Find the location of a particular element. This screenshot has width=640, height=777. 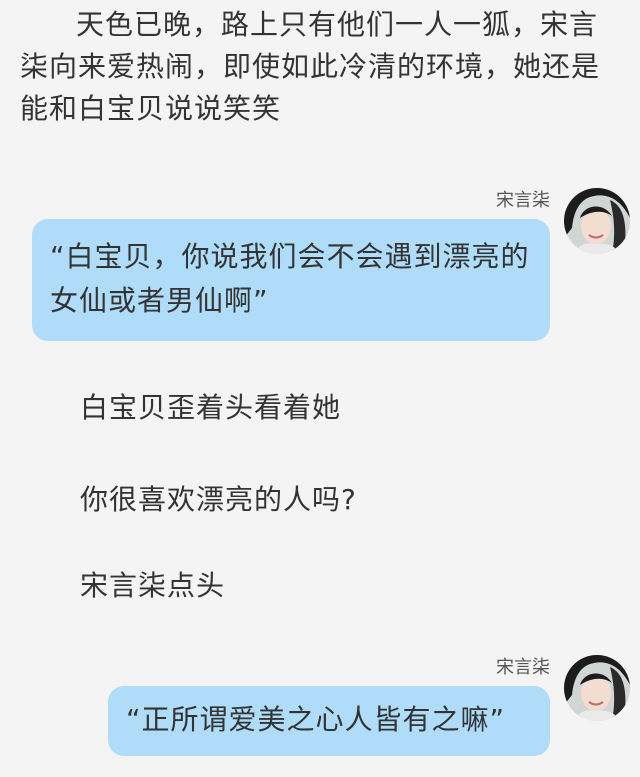

story-line: 你很喜欢漂亮的人吗? is located at coordinates (218, 499).